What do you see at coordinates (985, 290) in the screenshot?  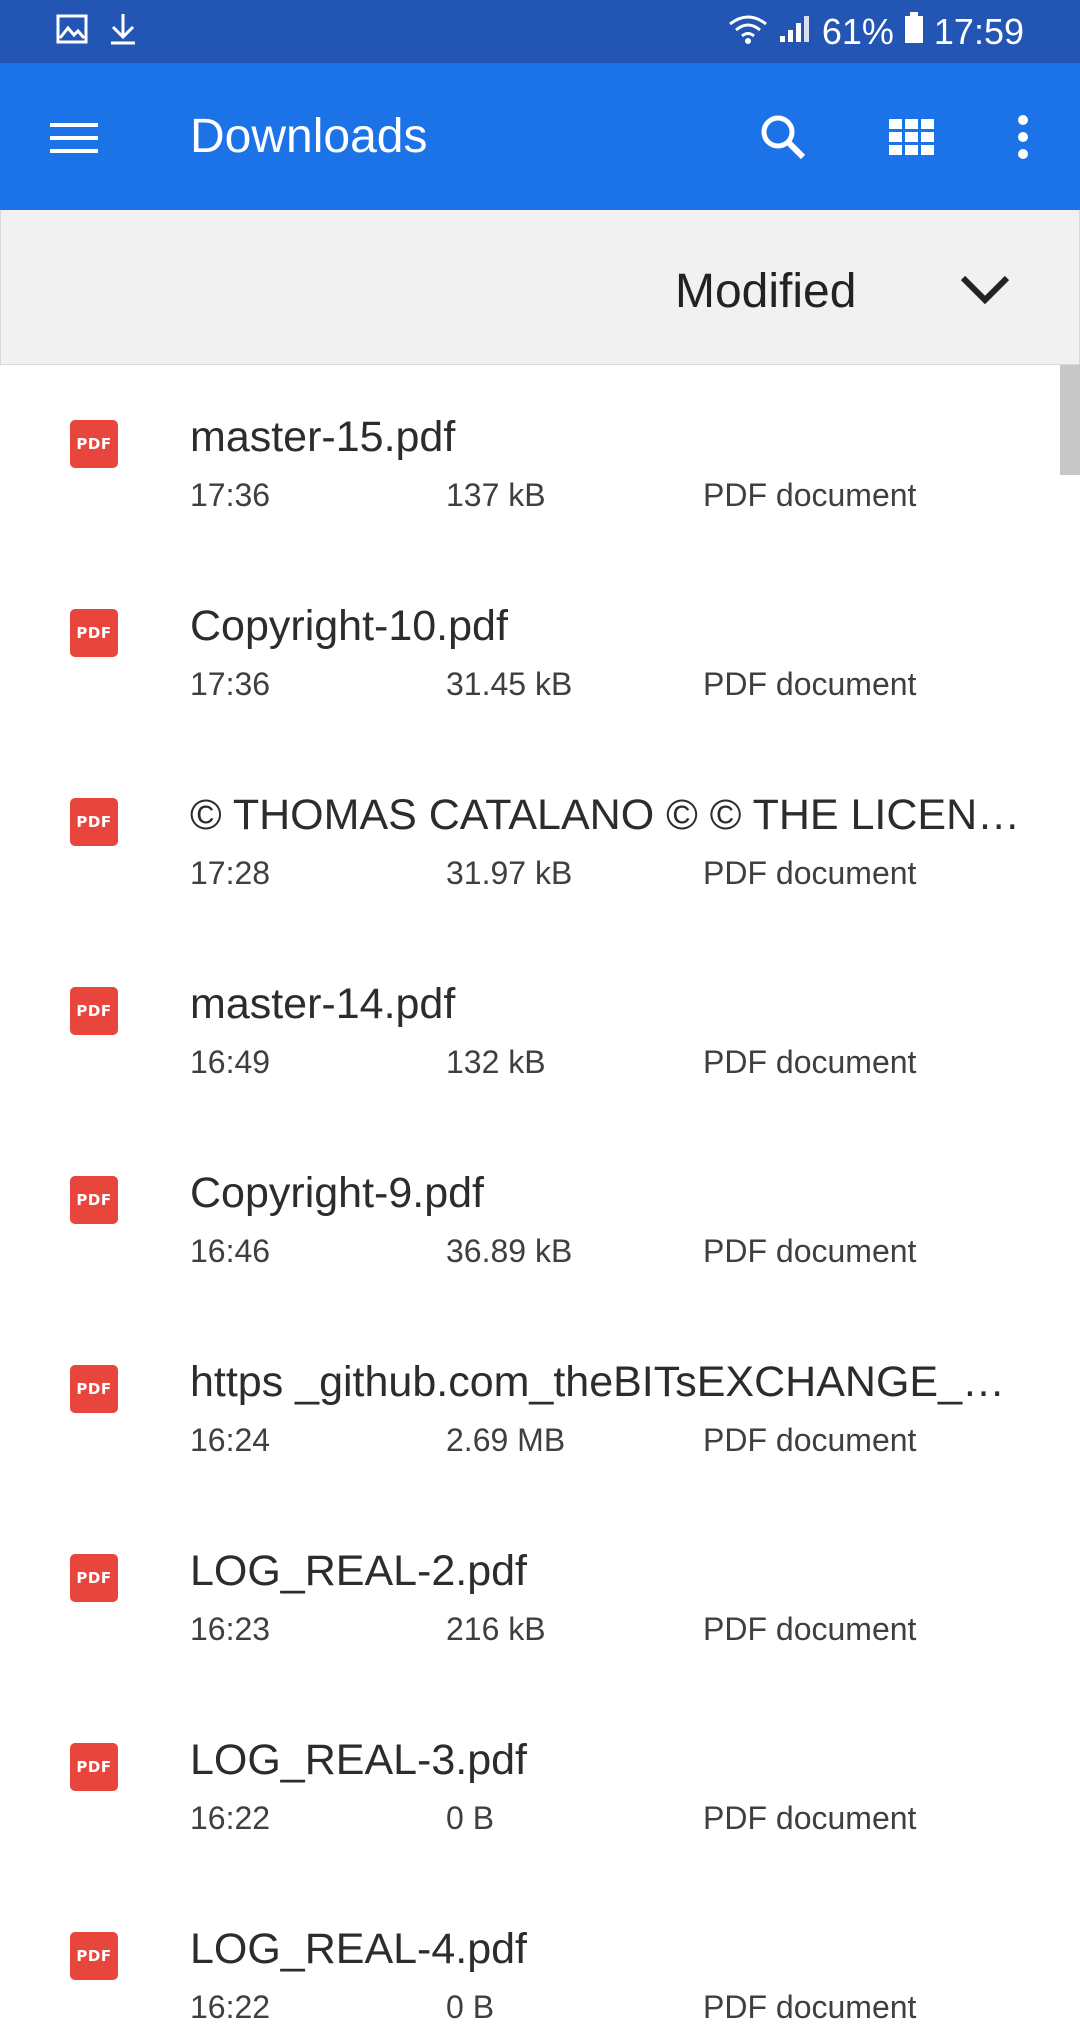 I see `chevron-down-icon` at bounding box center [985, 290].